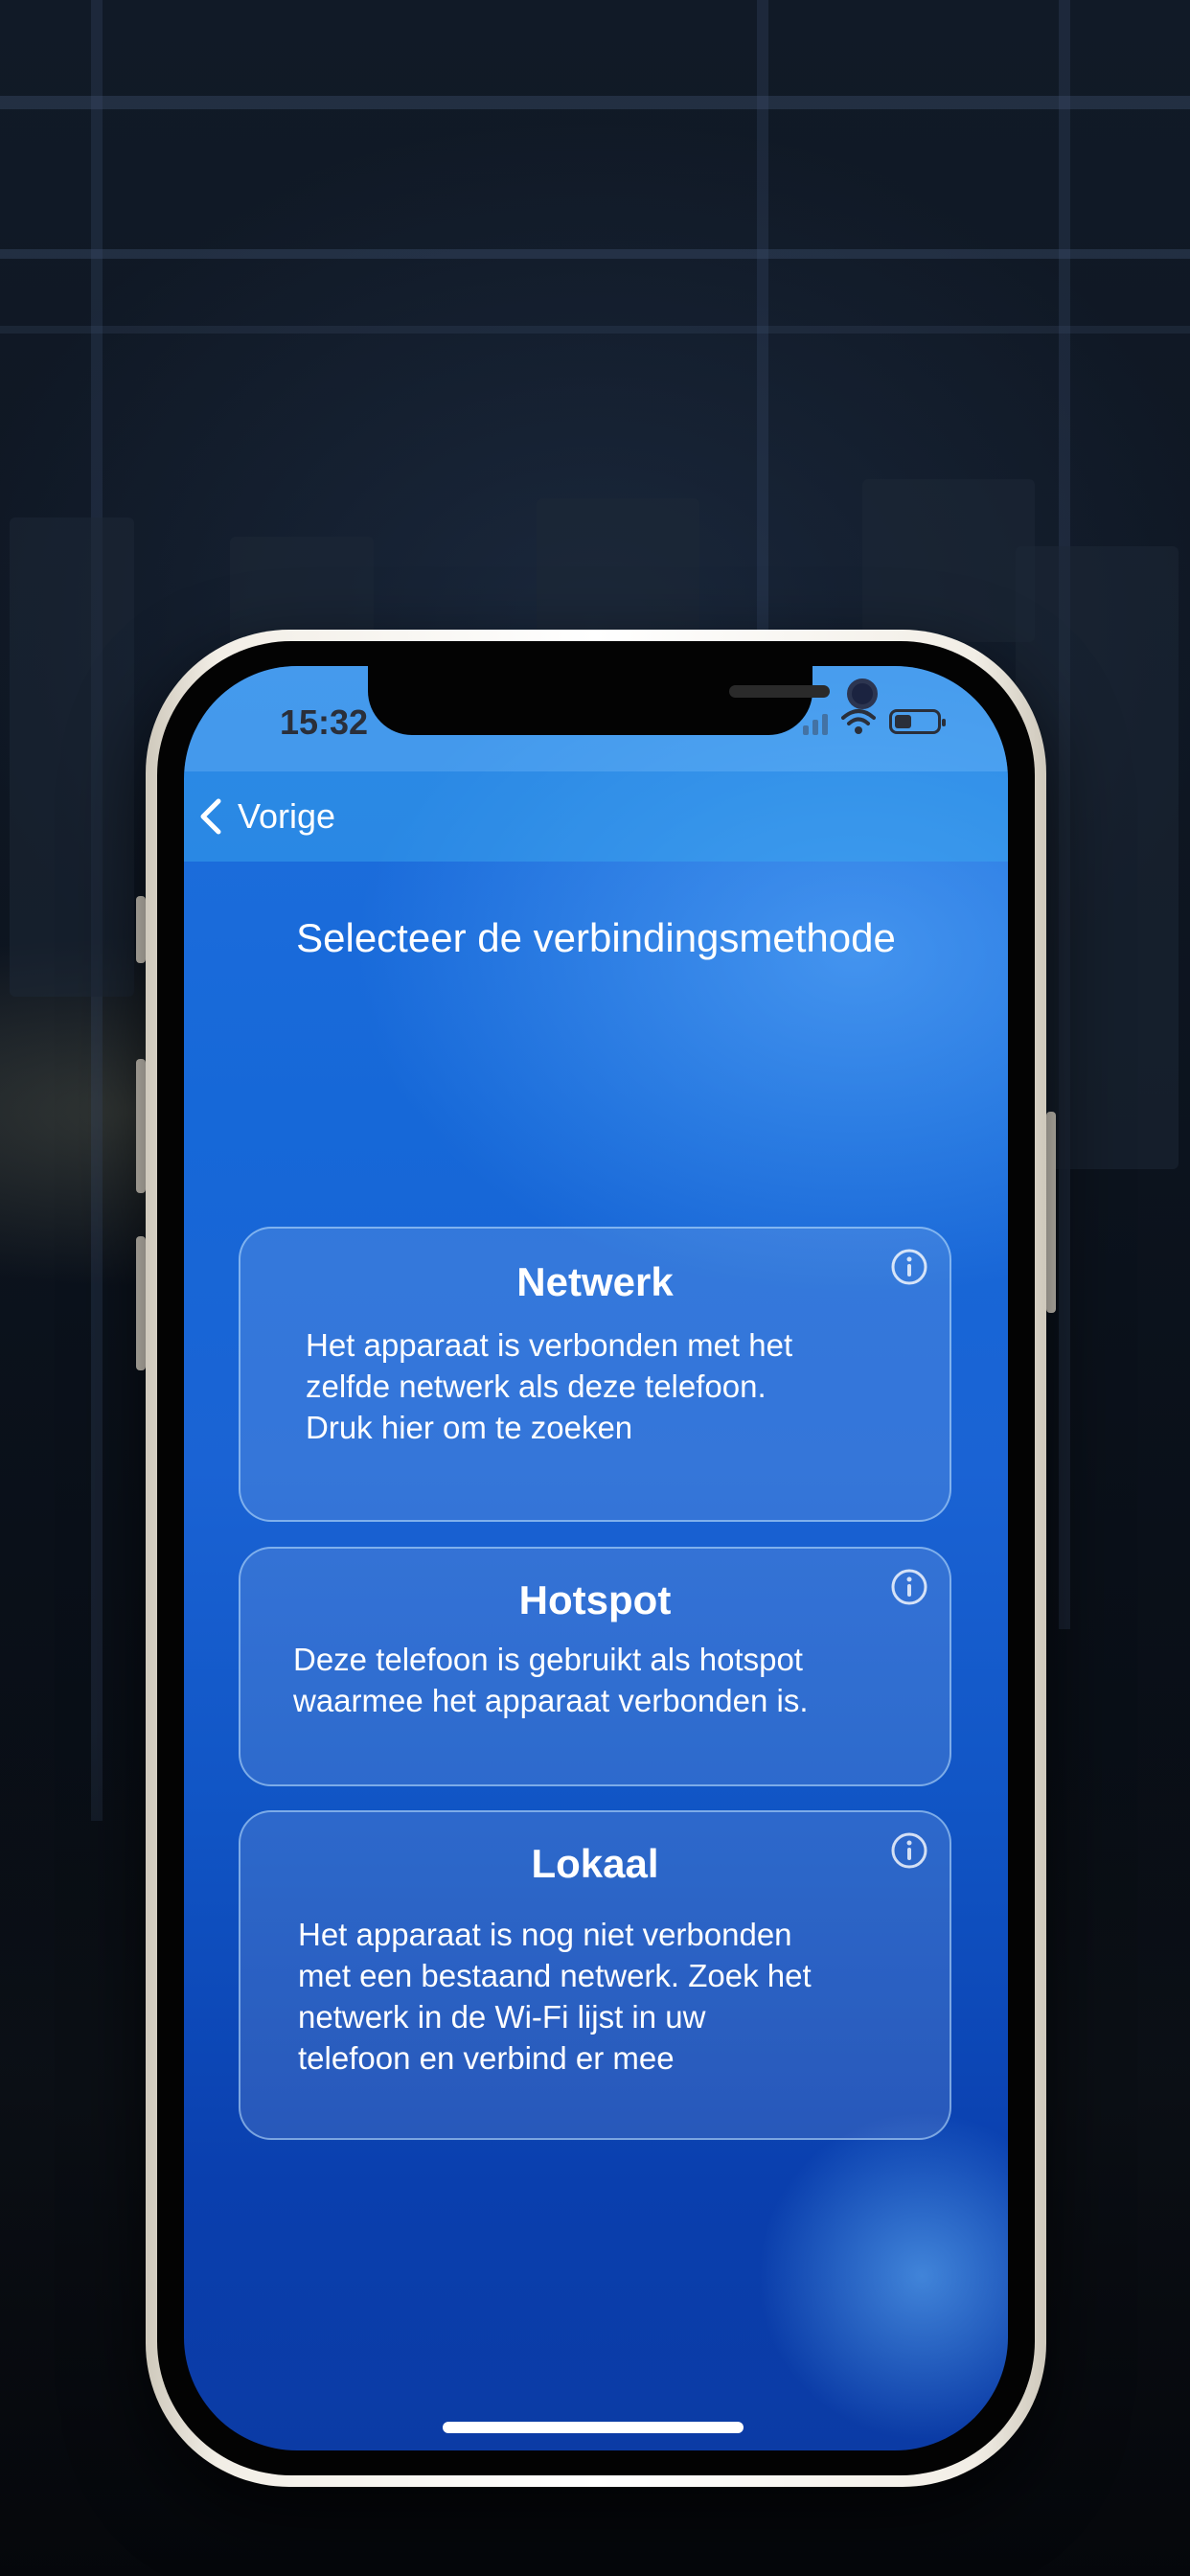 The height and width of the screenshot is (2576, 1190). I want to click on volume-up-button, so click(141, 1126).